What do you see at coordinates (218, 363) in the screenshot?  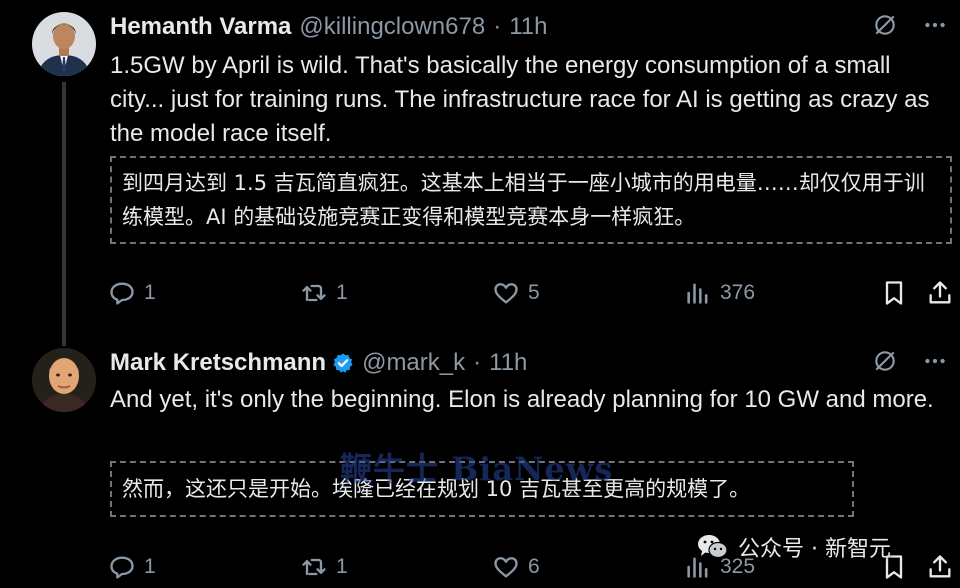 I see `author-name: Mark Kretschmann` at bounding box center [218, 363].